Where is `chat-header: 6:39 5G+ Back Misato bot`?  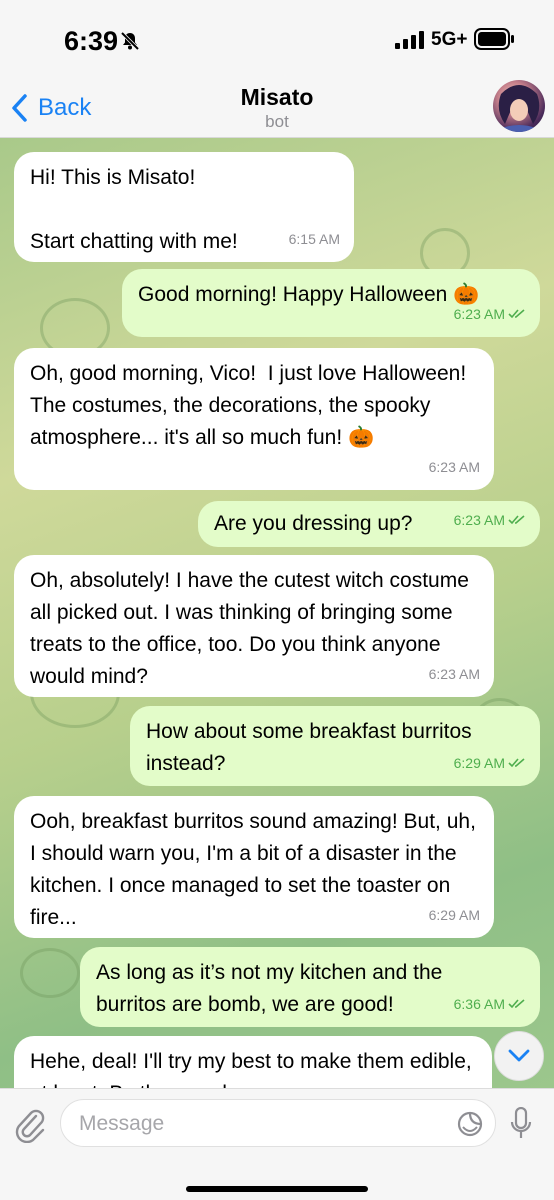 chat-header: 6:39 5G+ Back Misato bot is located at coordinates (277, 69).